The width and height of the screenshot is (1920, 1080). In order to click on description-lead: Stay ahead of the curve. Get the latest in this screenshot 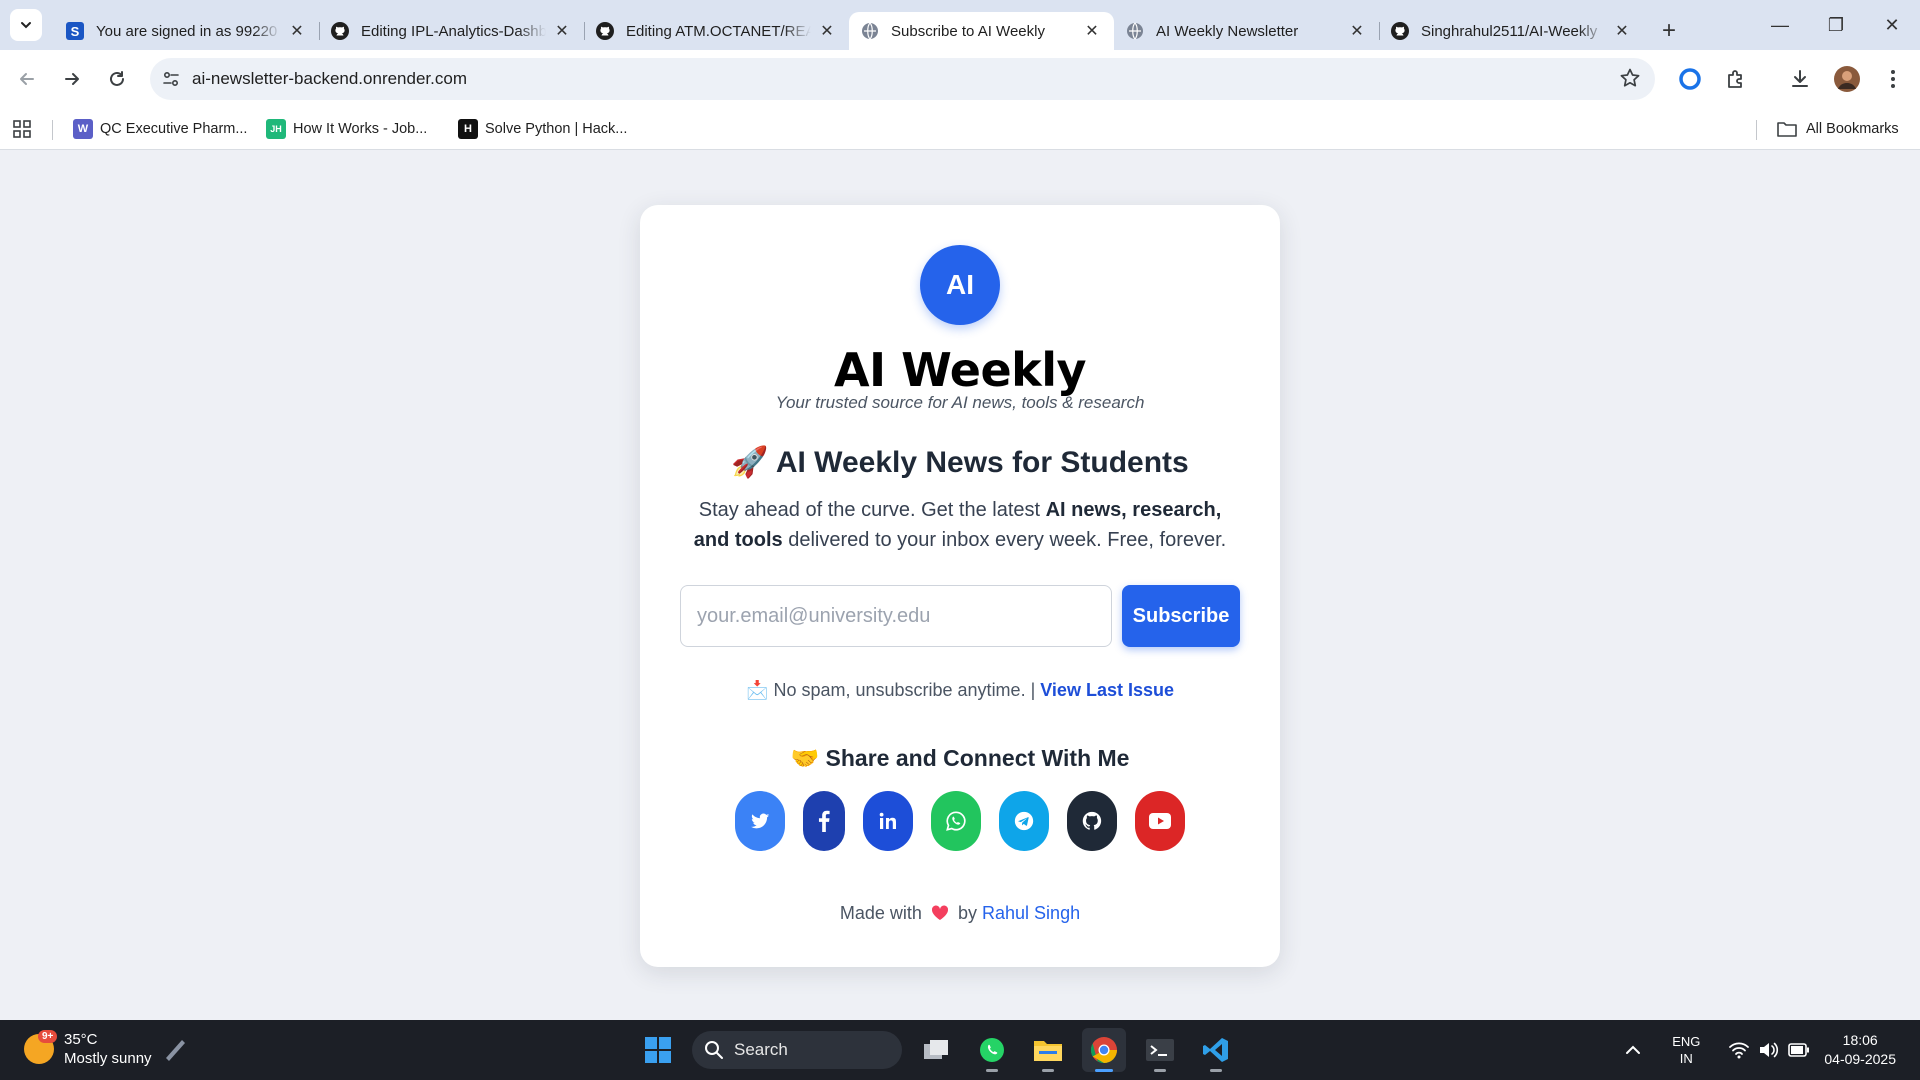, I will do `click(872, 510)`.